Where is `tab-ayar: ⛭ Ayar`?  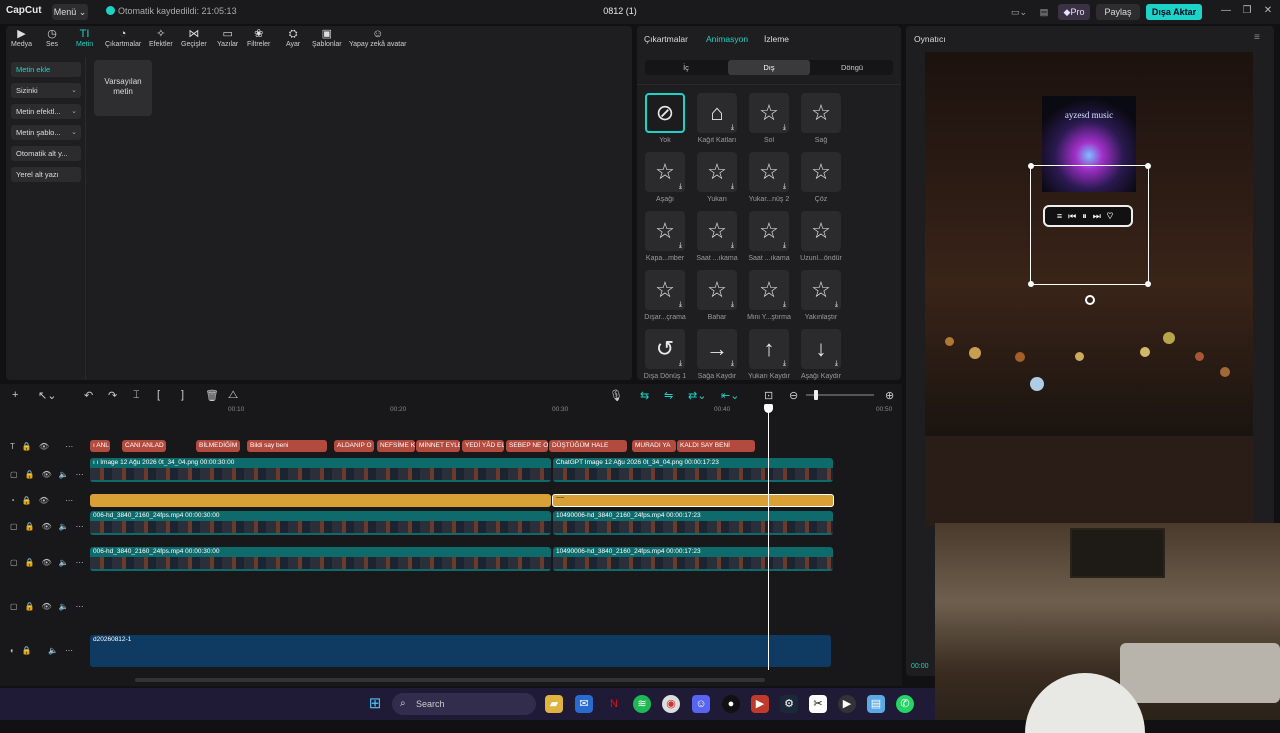 tab-ayar: ⛭ Ayar is located at coordinates (293, 38).